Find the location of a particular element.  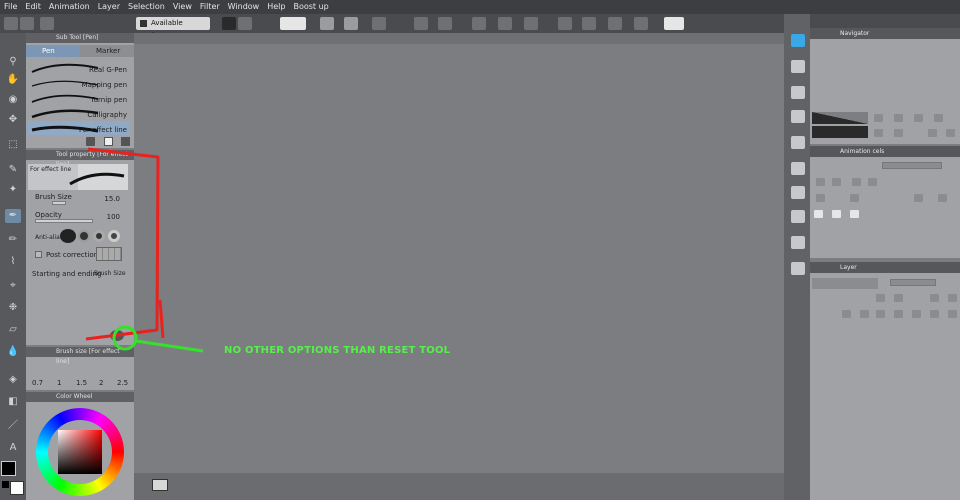

mask-icon is located at coordinates (916, 314).